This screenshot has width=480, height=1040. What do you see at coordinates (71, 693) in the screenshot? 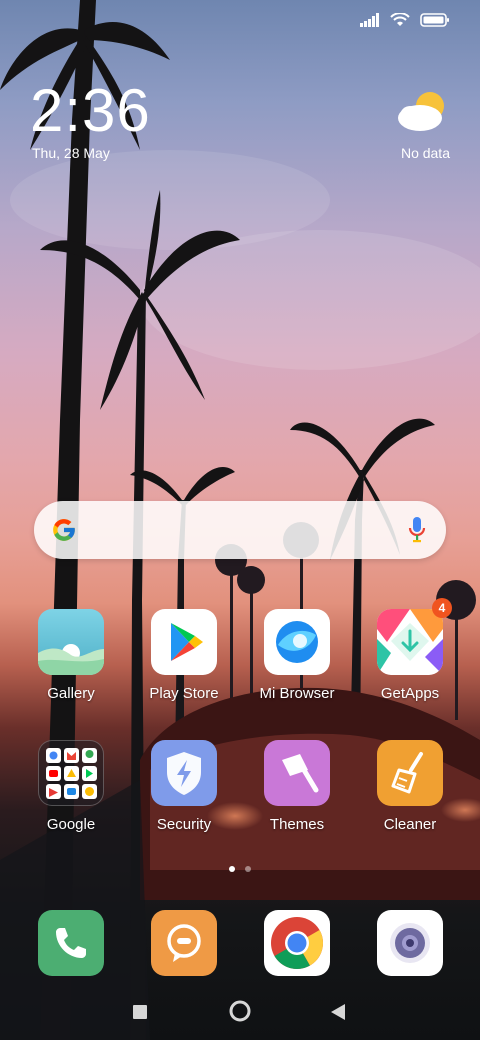
I see `app-label: Gallery` at bounding box center [71, 693].